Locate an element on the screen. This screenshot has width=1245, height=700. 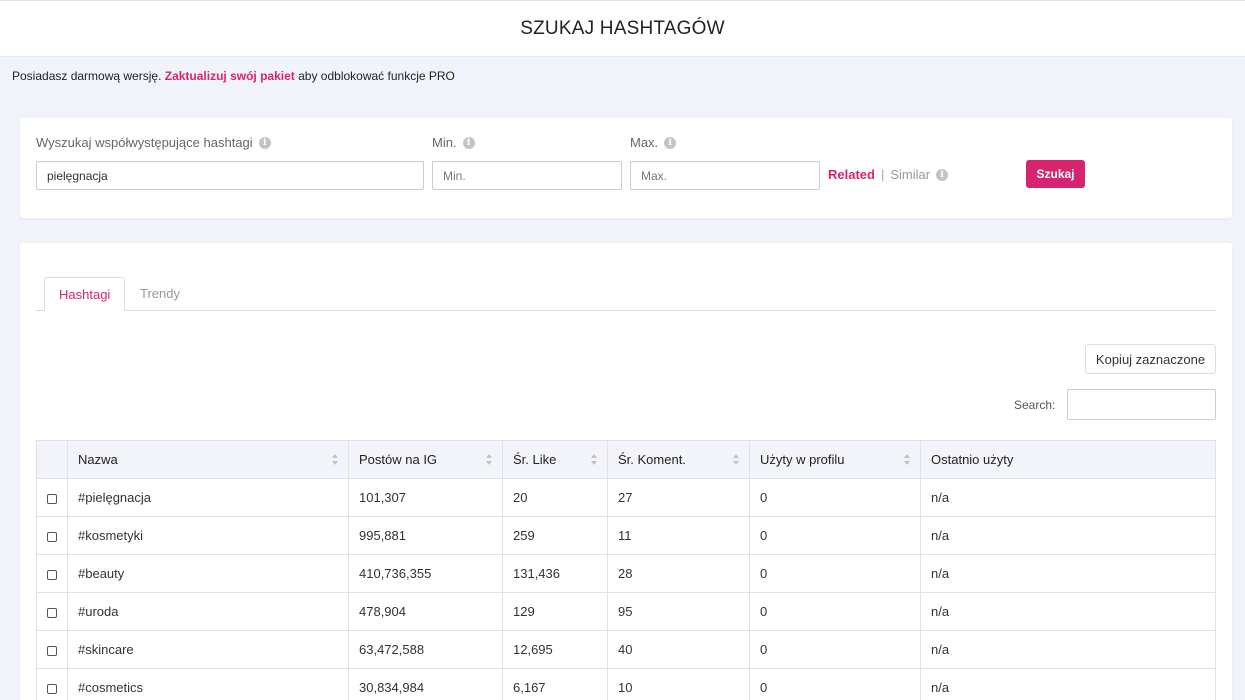
min-input is located at coordinates (527, 175).